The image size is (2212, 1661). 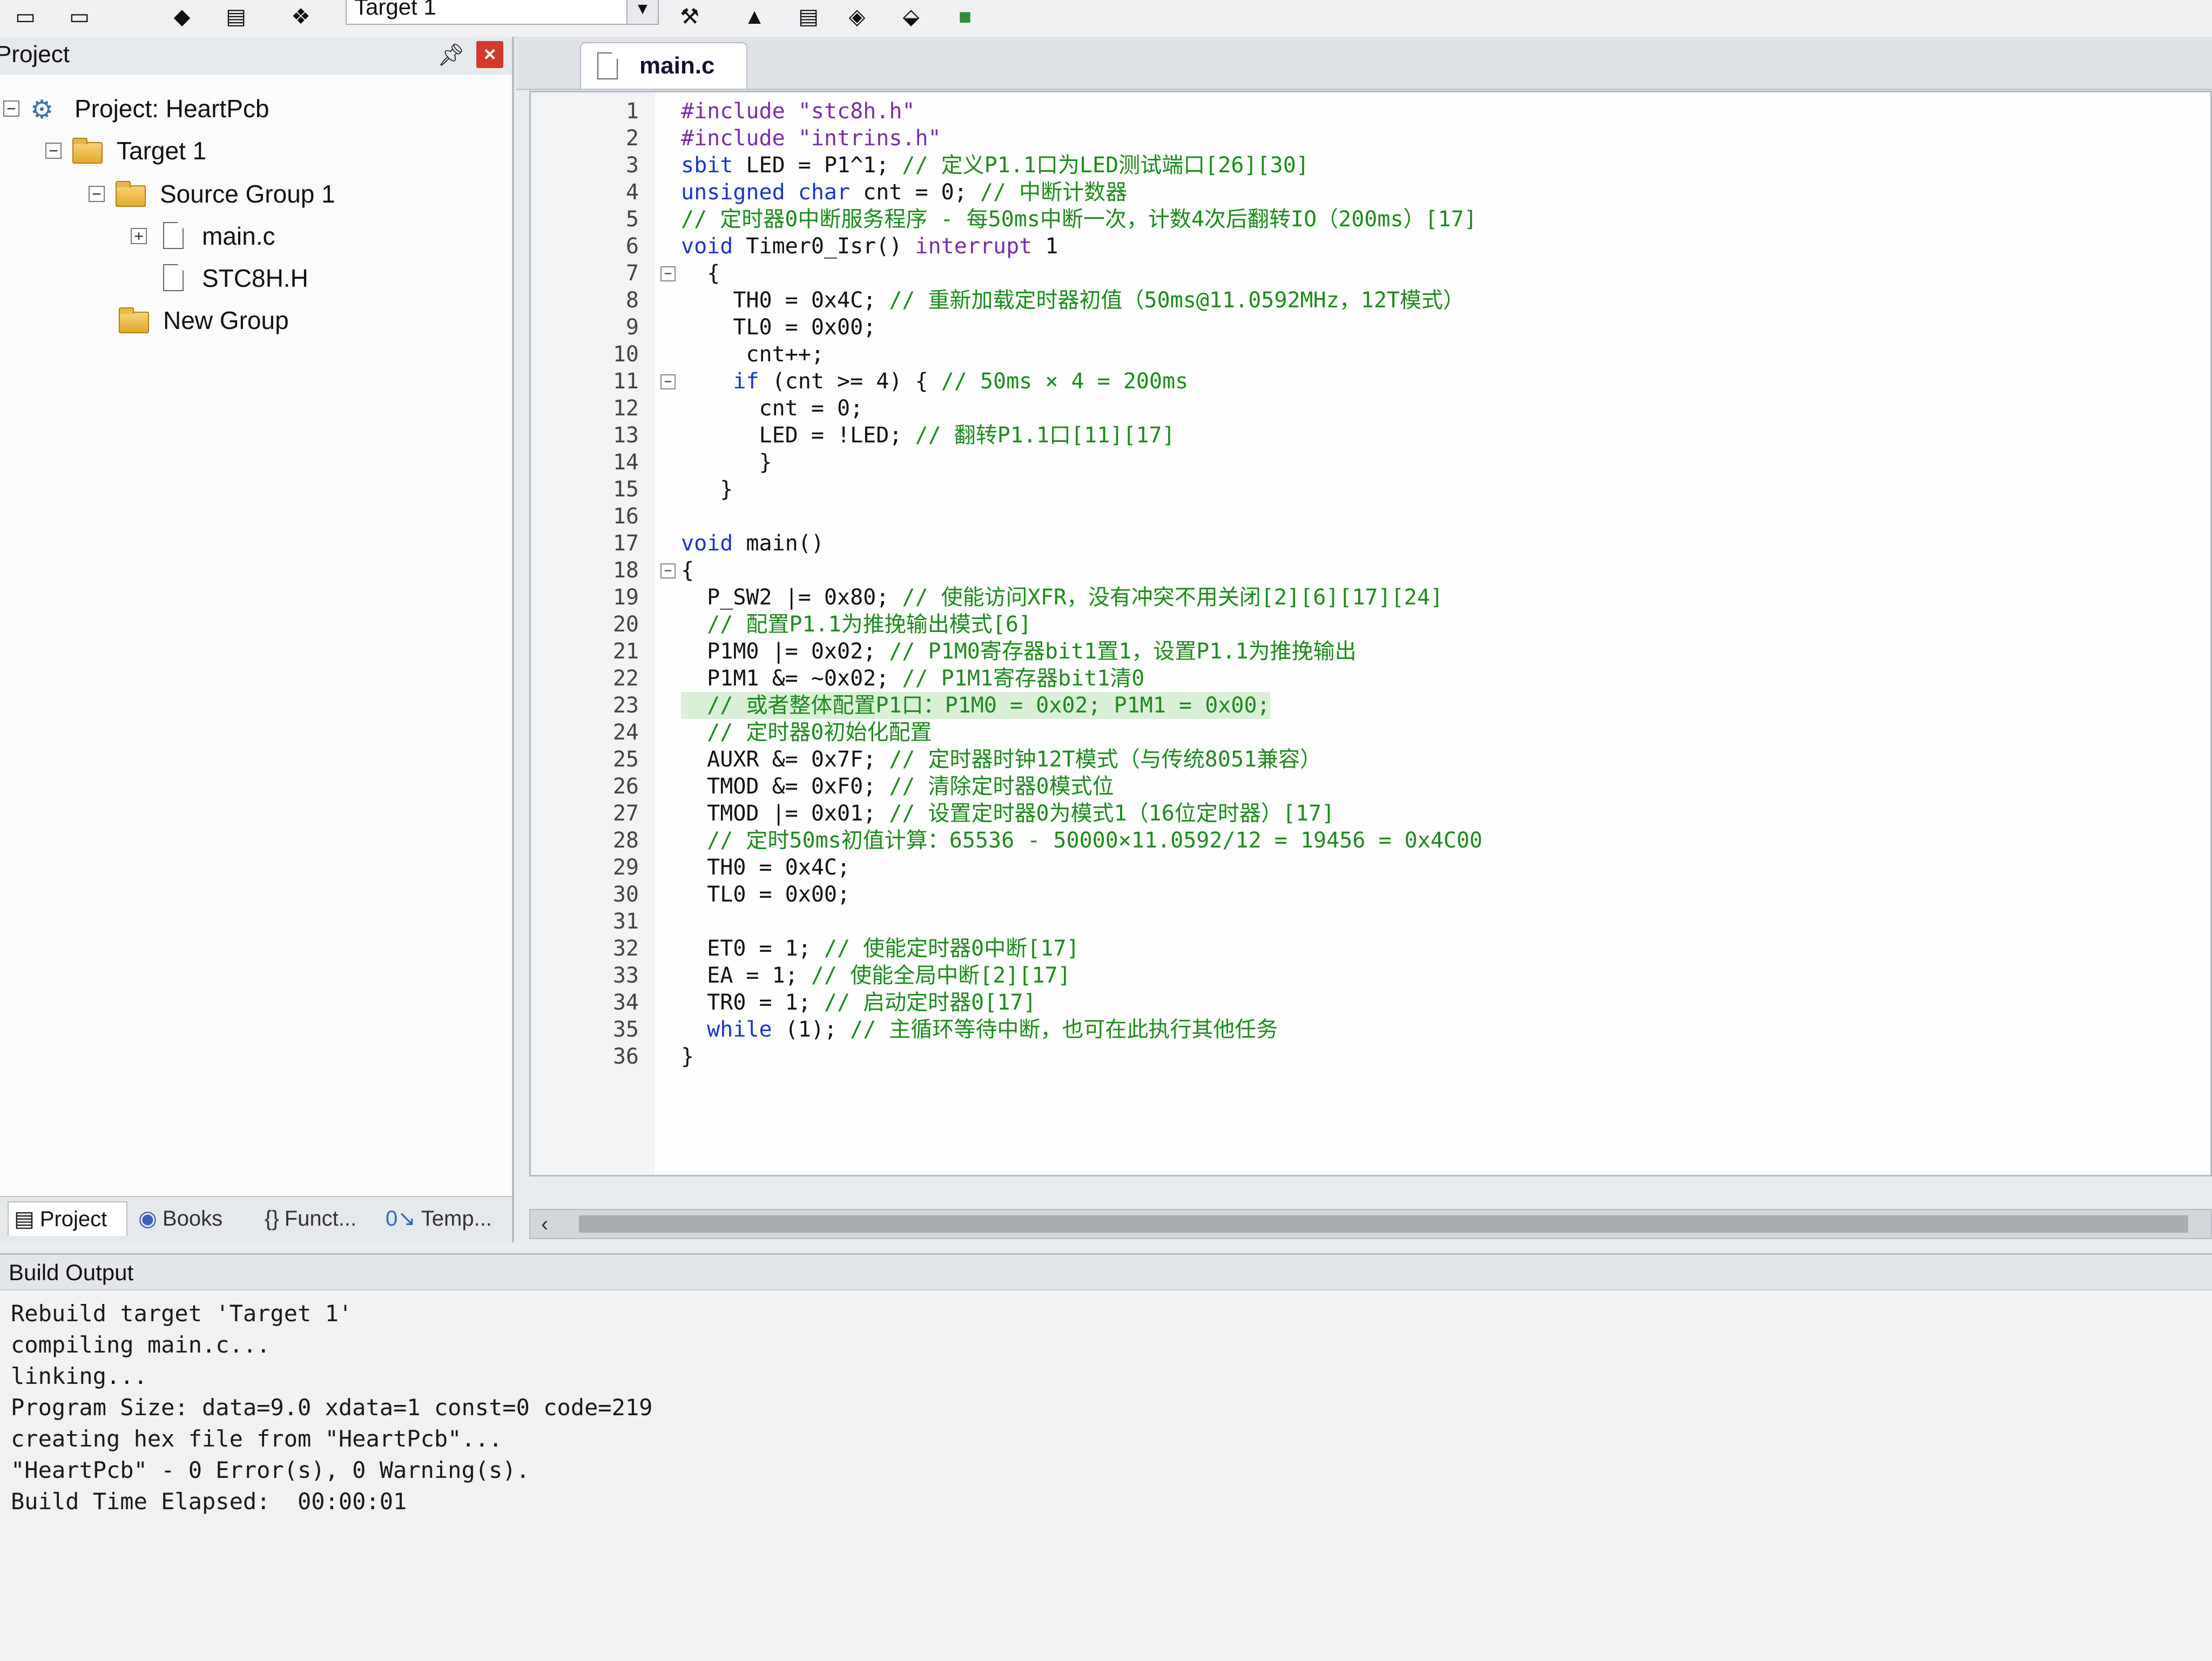 What do you see at coordinates (1370, 435) in the screenshot?
I see `code-line: 13 LED = !LED; // 翻转P1.1口[11][17]` at bounding box center [1370, 435].